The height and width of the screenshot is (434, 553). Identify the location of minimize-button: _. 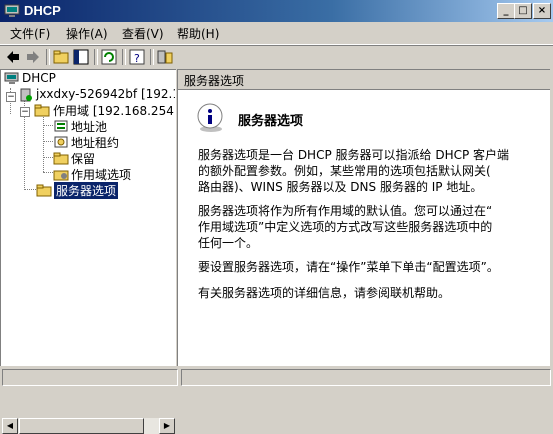
(506, 11).